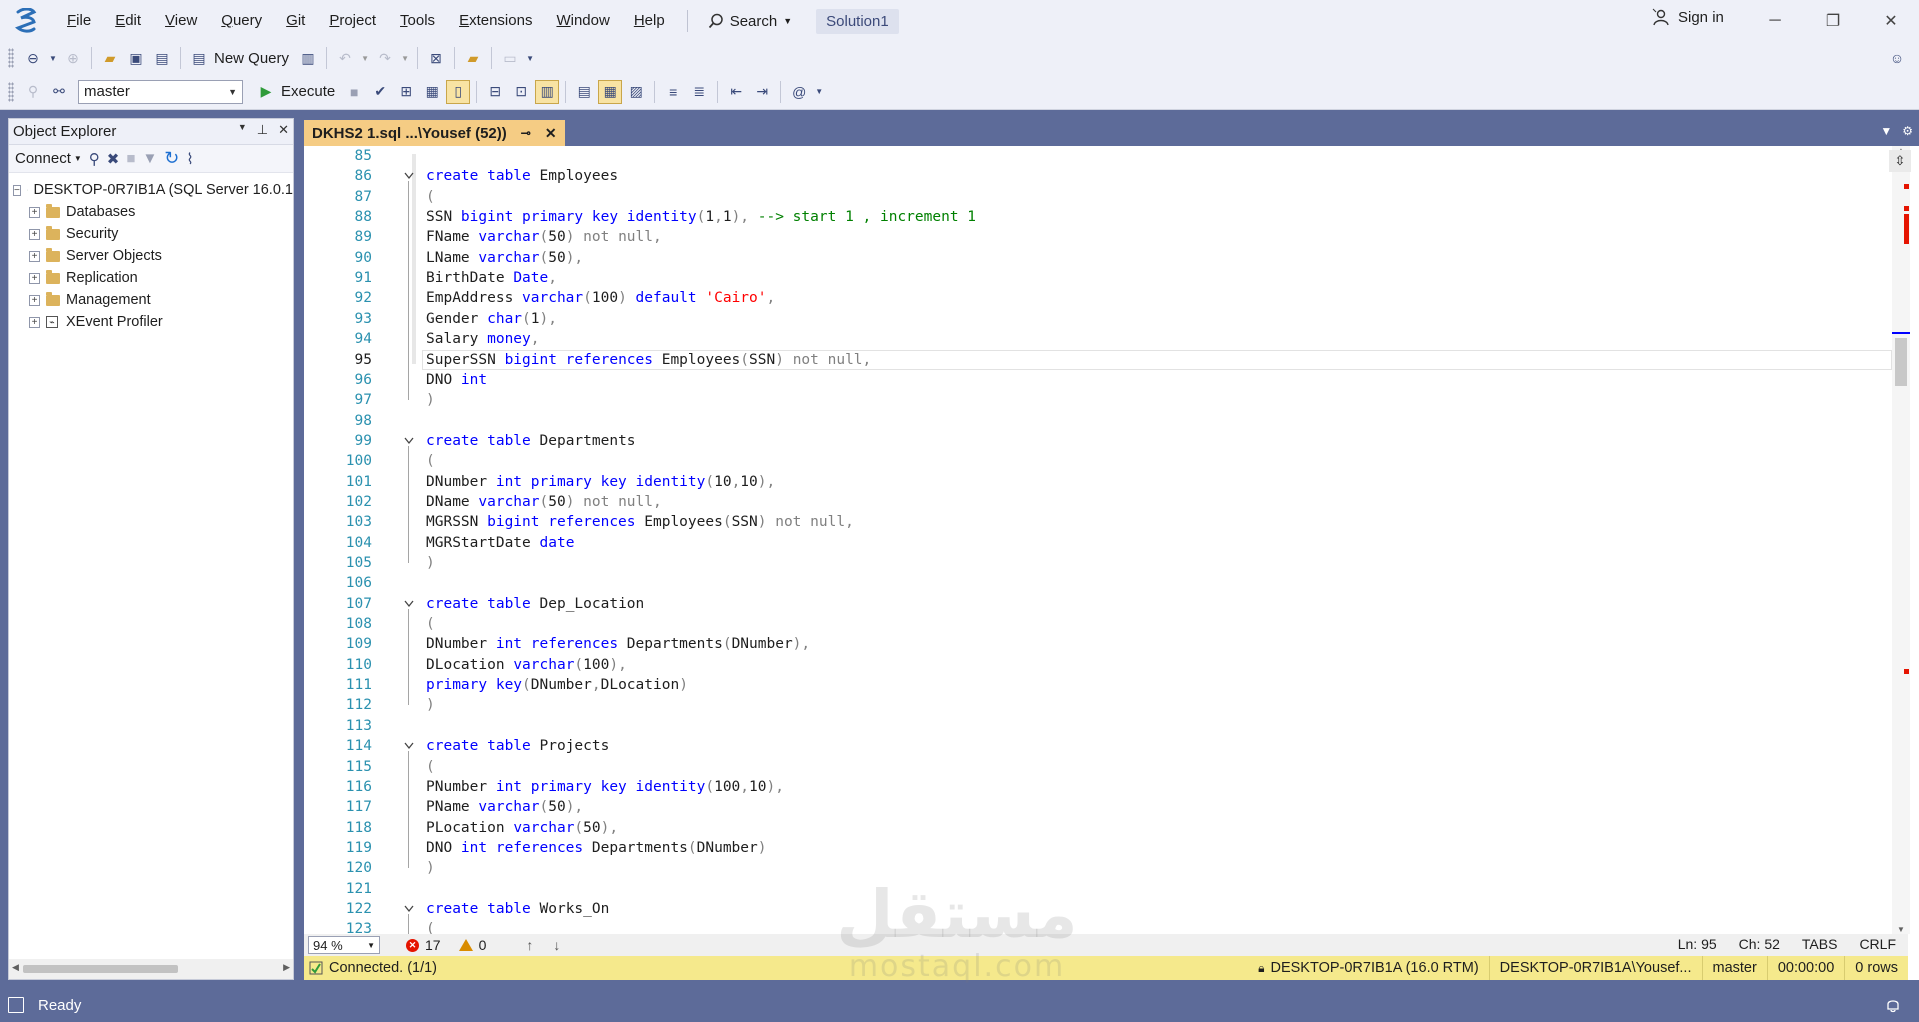 The height and width of the screenshot is (1022, 1919). I want to click on refresh-icon: ↻, so click(171, 158).